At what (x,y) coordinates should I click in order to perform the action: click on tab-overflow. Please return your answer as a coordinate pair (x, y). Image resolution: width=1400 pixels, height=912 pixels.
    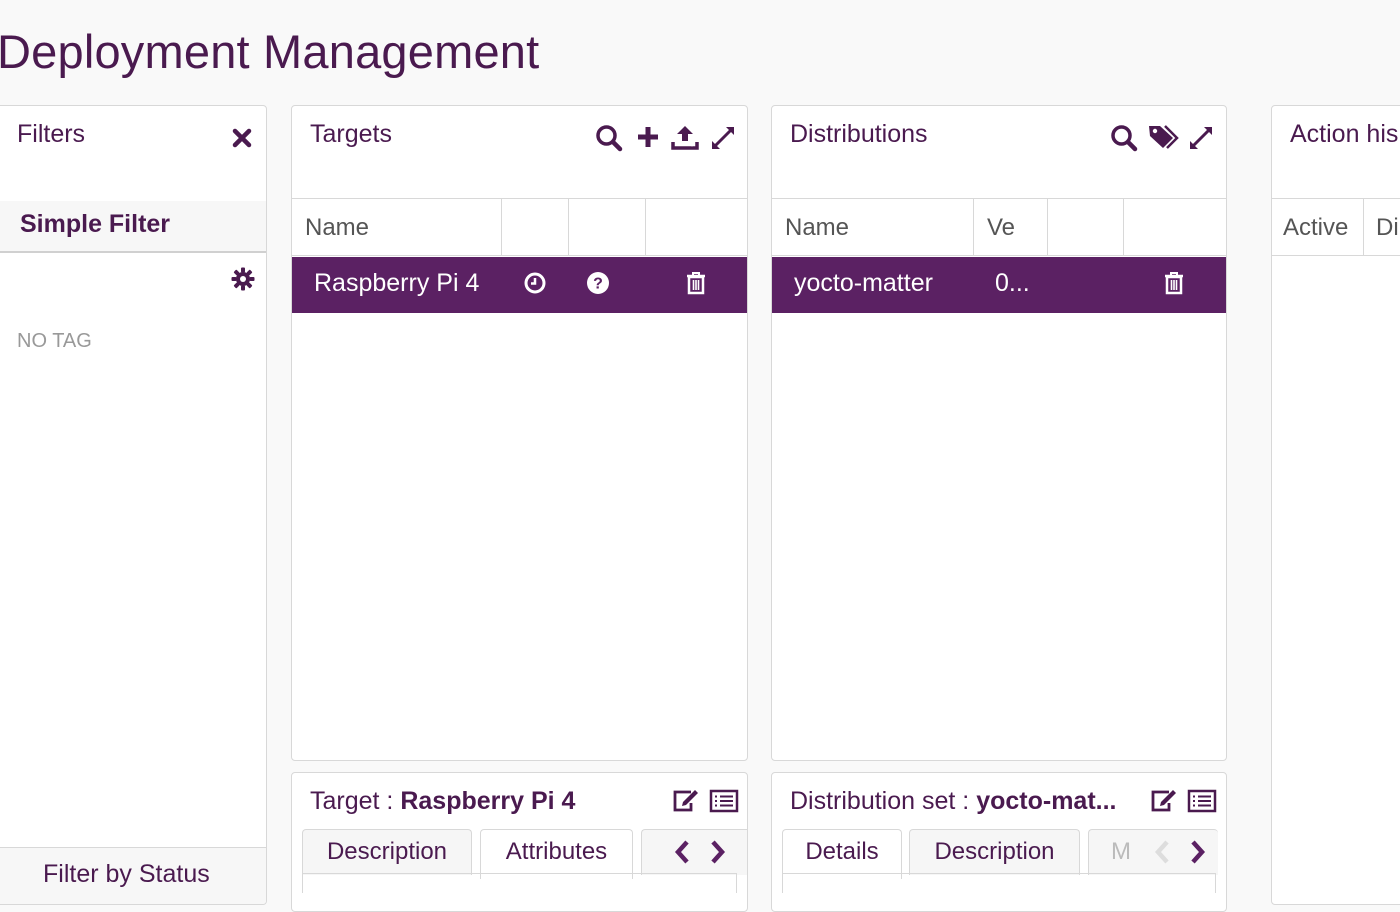
    Looking at the image, I should click on (694, 852).